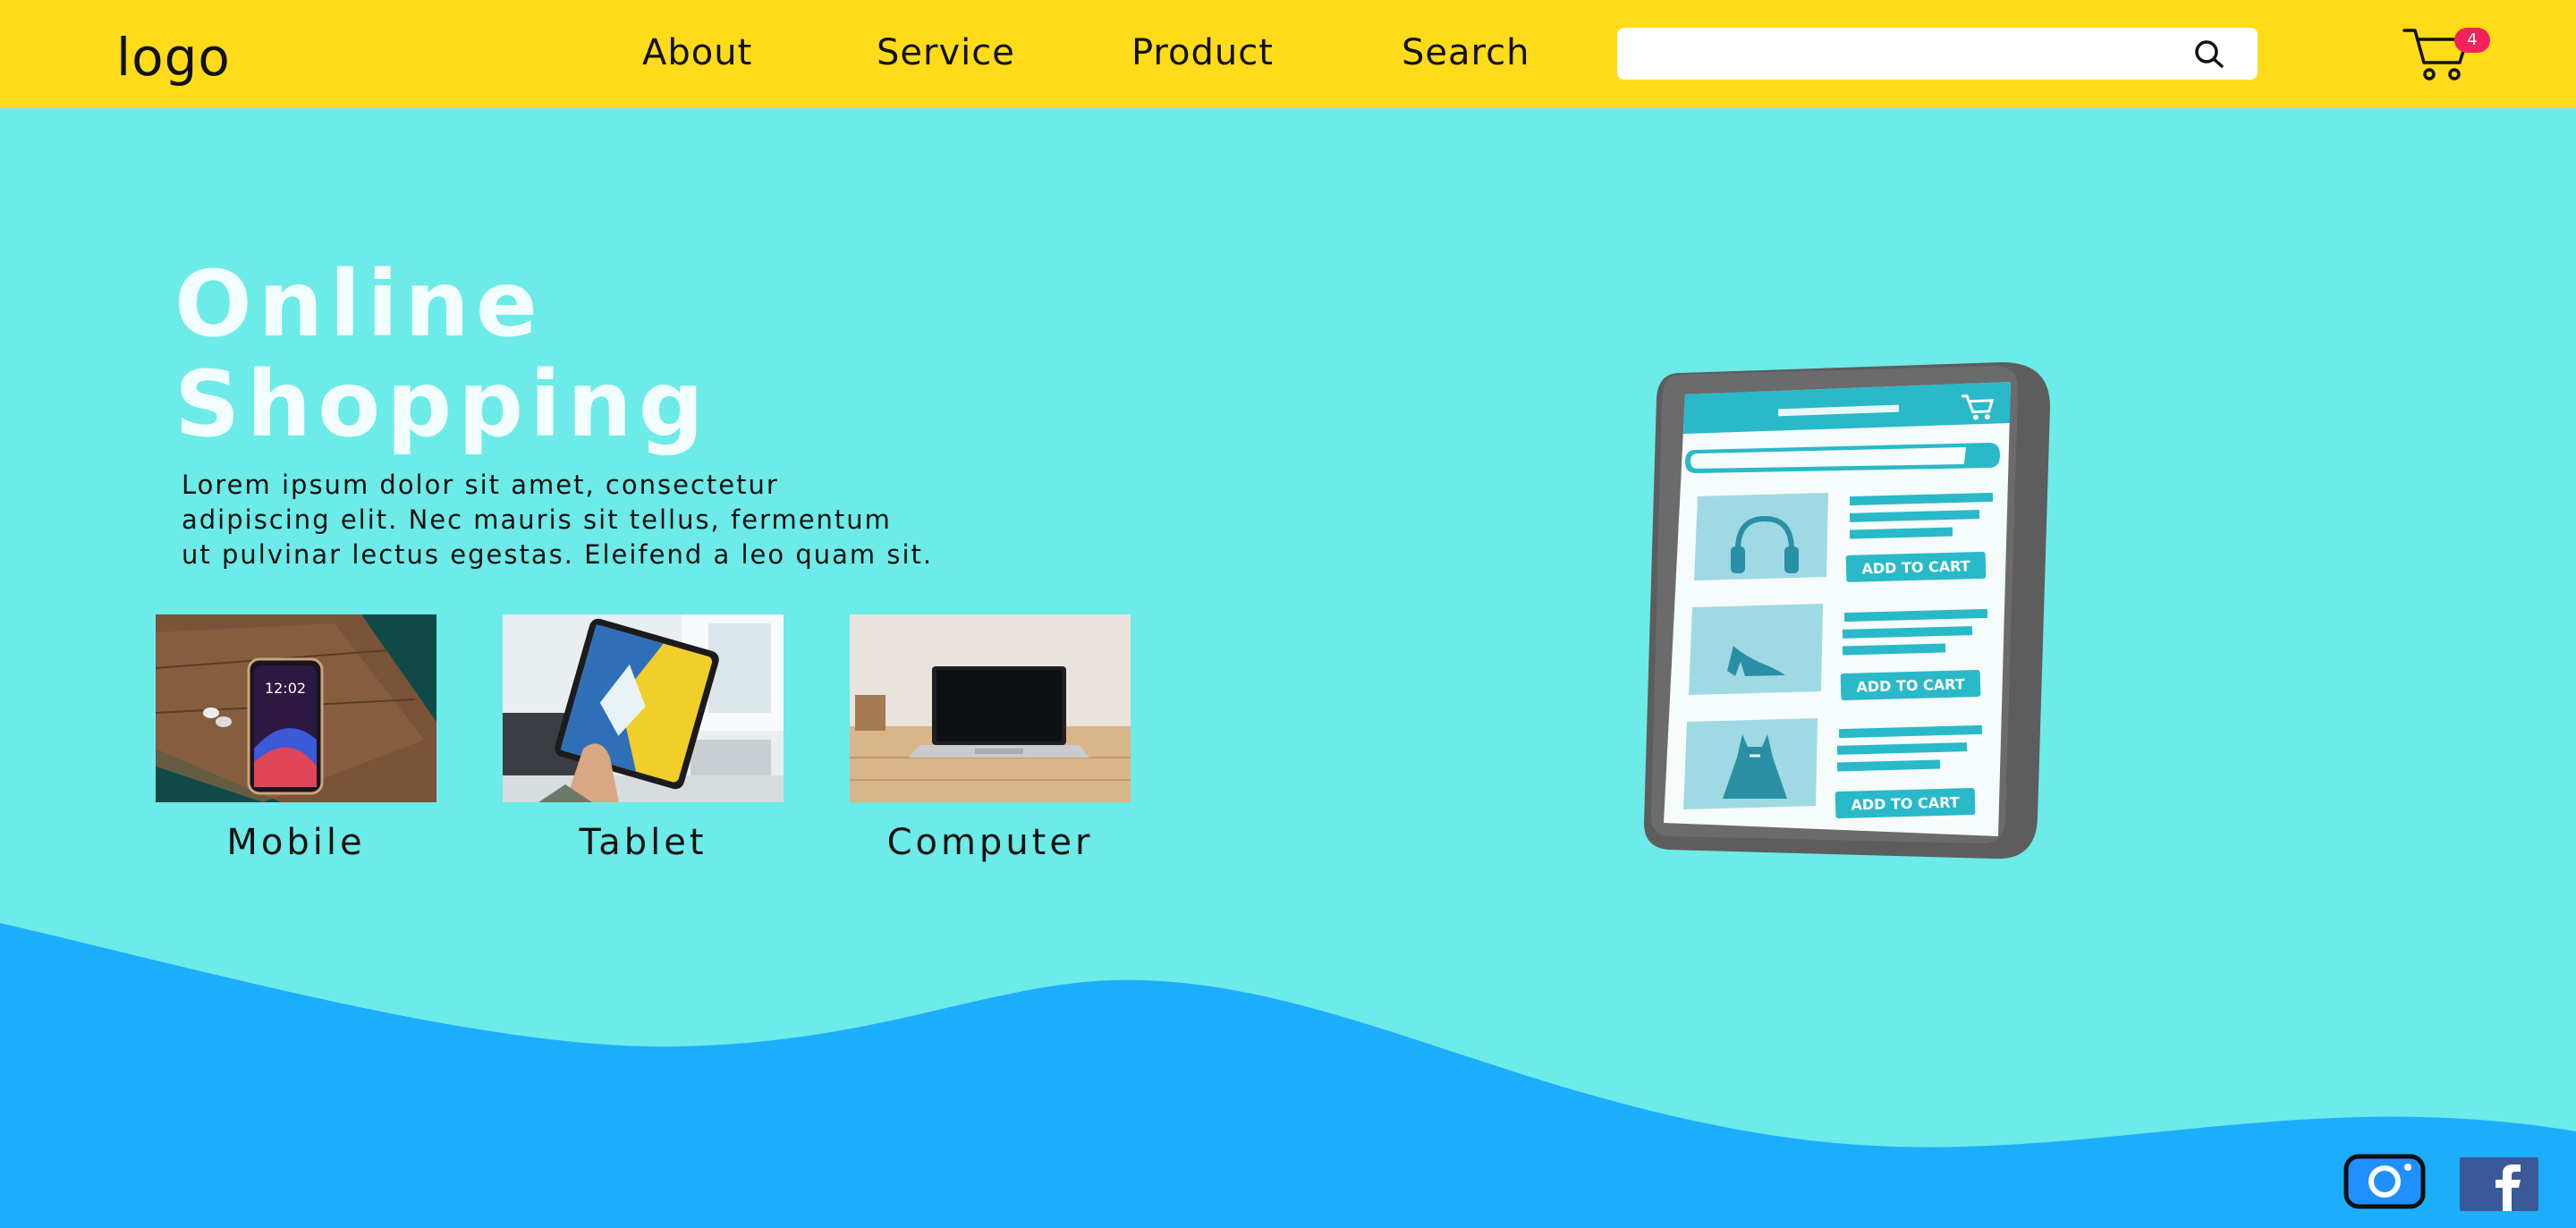  What do you see at coordinates (1288, 54) in the screenshot?
I see `top-navbar: logo About Service Product Search 4` at bounding box center [1288, 54].